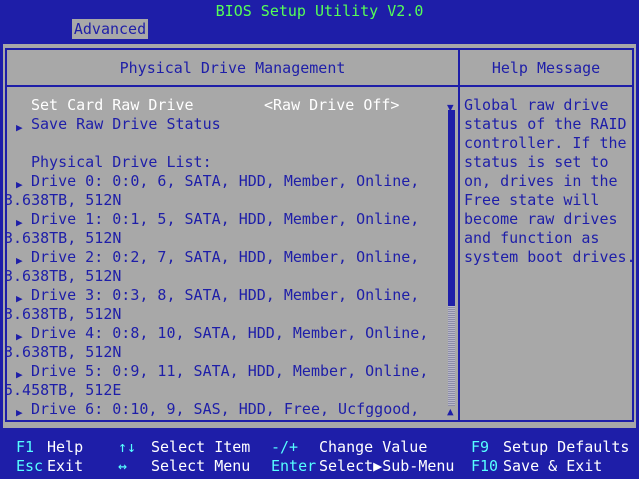 The width and height of the screenshot is (639, 479). Describe the element at coordinates (373, 447) in the screenshot. I see `footer-desc-change-value: Change Value` at that location.